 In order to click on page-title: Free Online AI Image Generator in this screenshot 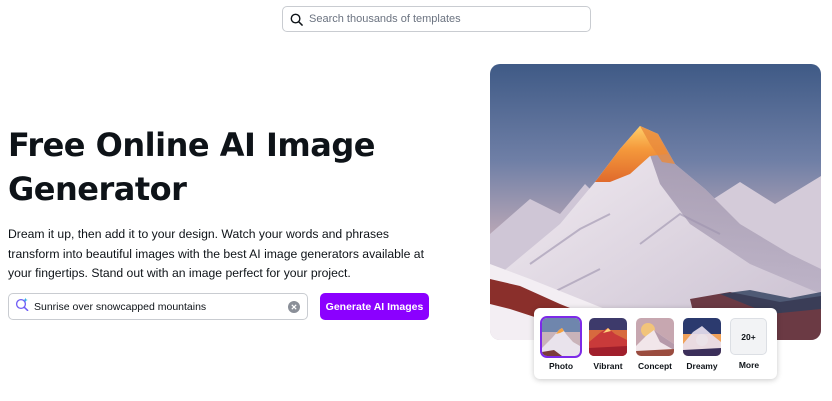, I will do `click(191, 167)`.